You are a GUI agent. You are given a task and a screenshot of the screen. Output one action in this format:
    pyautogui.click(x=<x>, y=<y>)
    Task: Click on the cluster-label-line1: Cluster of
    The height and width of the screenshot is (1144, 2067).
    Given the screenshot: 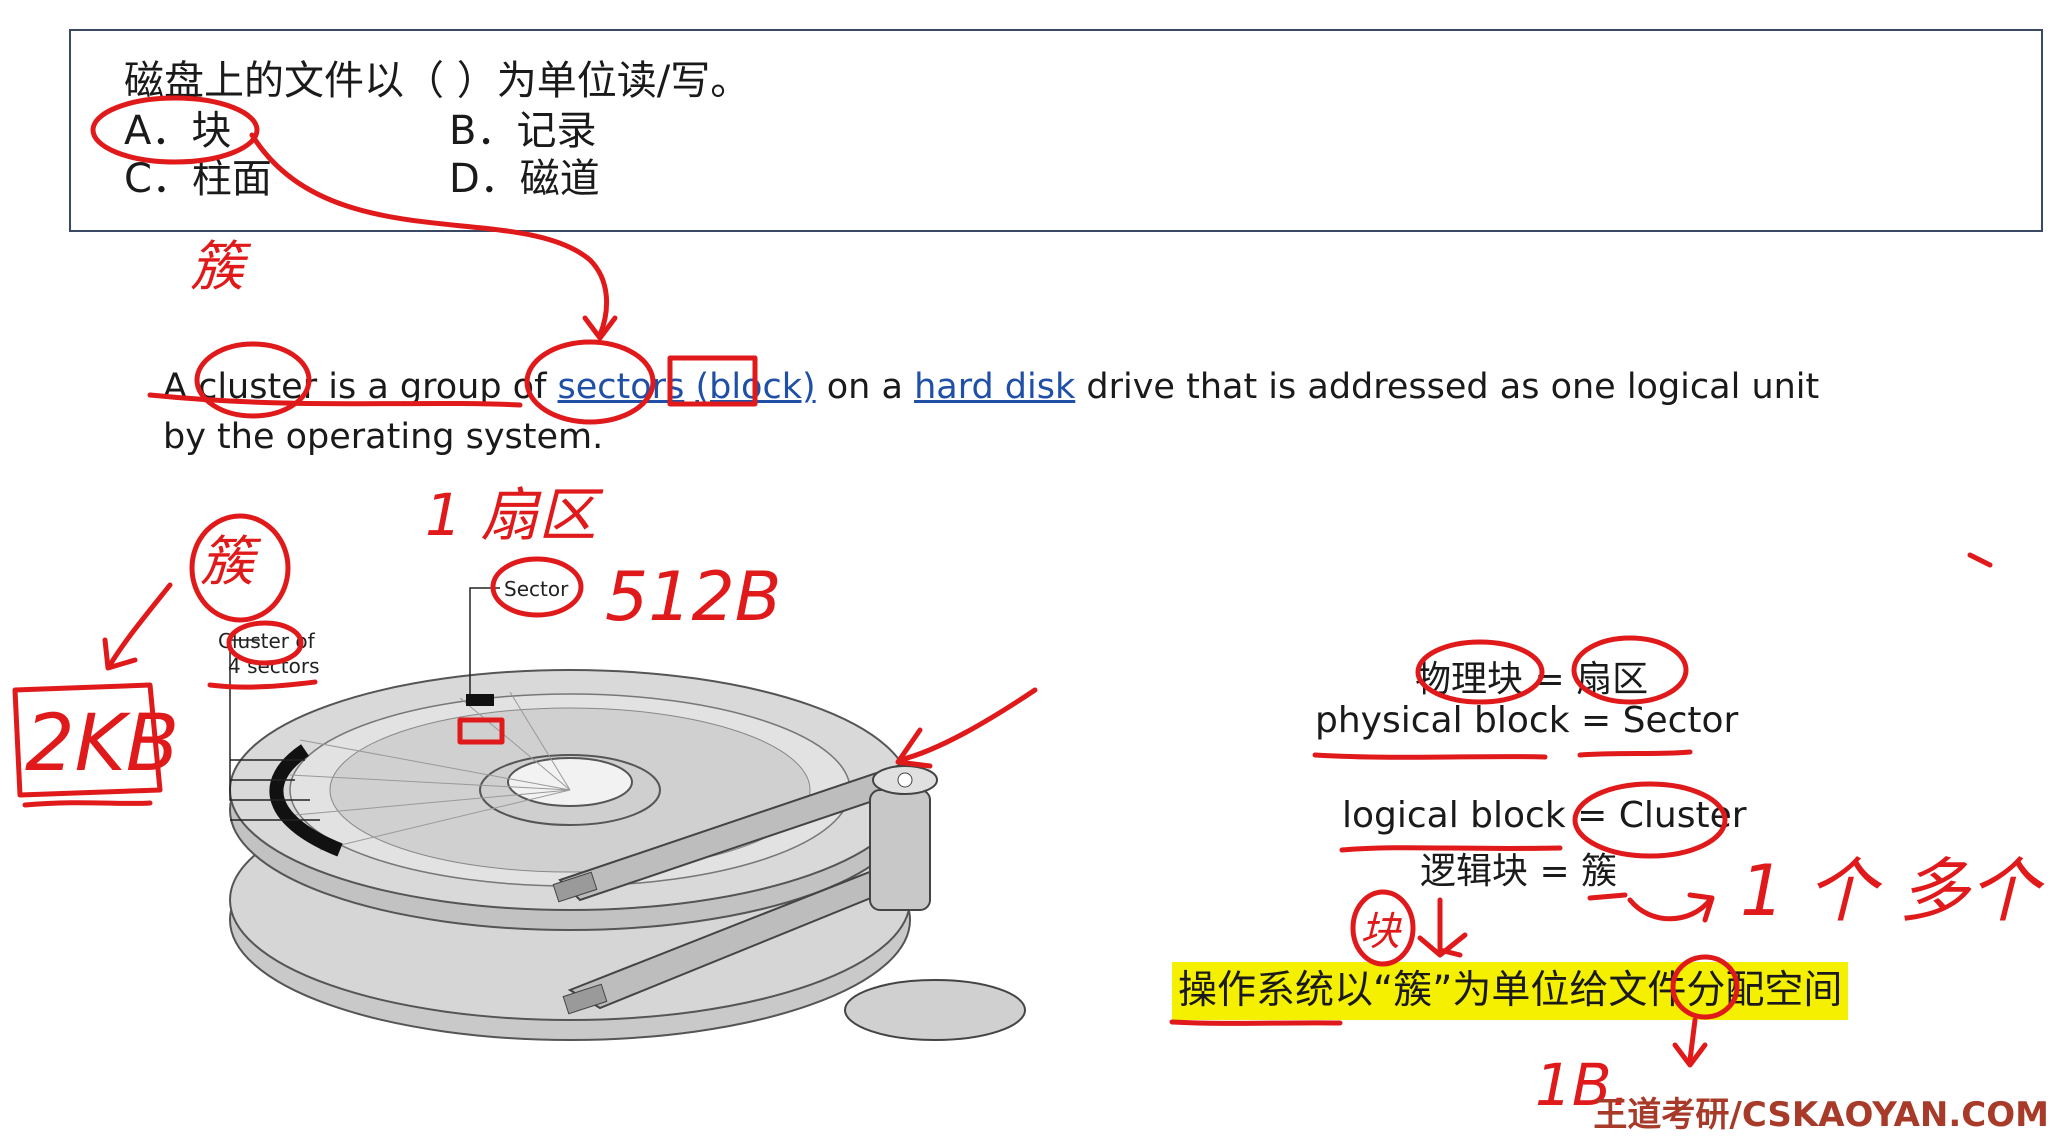 What is the action you would take?
    pyautogui.click(x=267, y=641)
    